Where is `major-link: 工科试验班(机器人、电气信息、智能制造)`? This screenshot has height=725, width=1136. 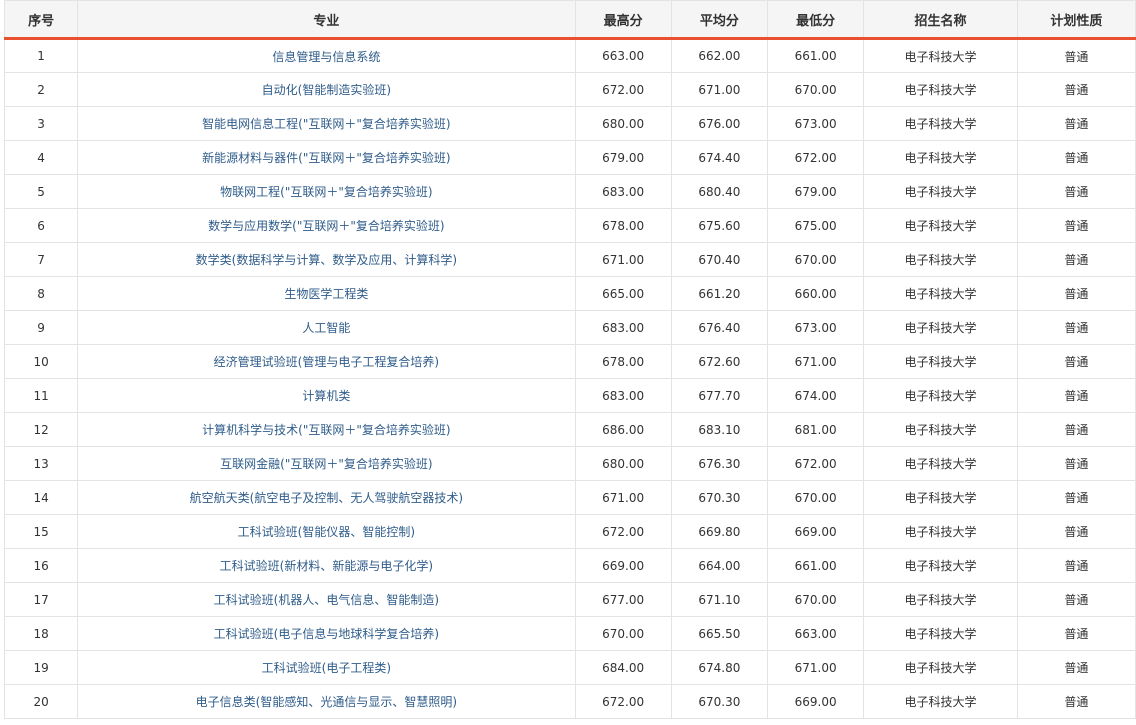 major-link: 工科试验班(机器人、电气信息、智能制造) is located at coordinates (326, 600).